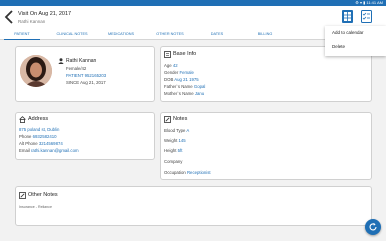 The width and height of the screenshot is (386, 241). What do you see at coordinates (22, 34) in the screenshot?
I see `tab-patient: PATIENT` at bounding box center [22, 34].